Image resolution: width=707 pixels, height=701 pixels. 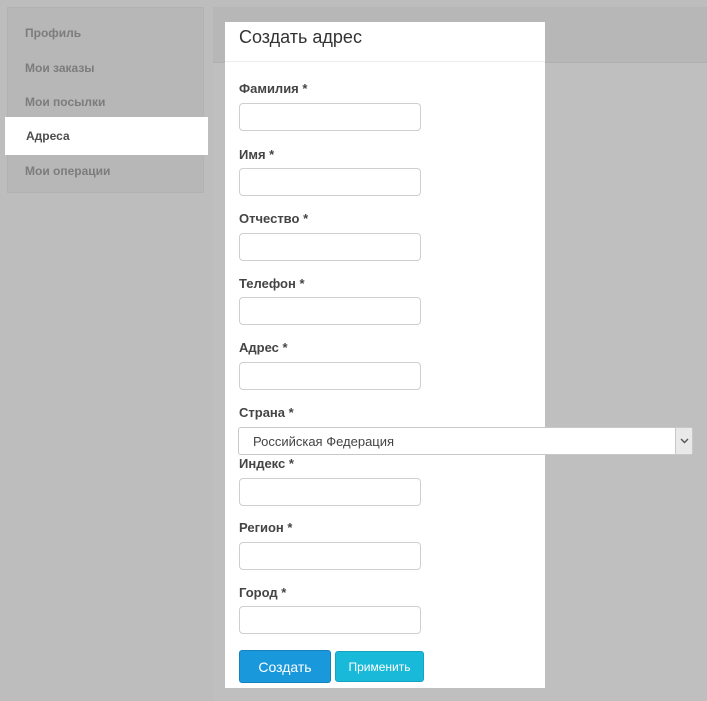 I want to click on sidebar-item-label: Мои заказы, so click(x=60, y=68).